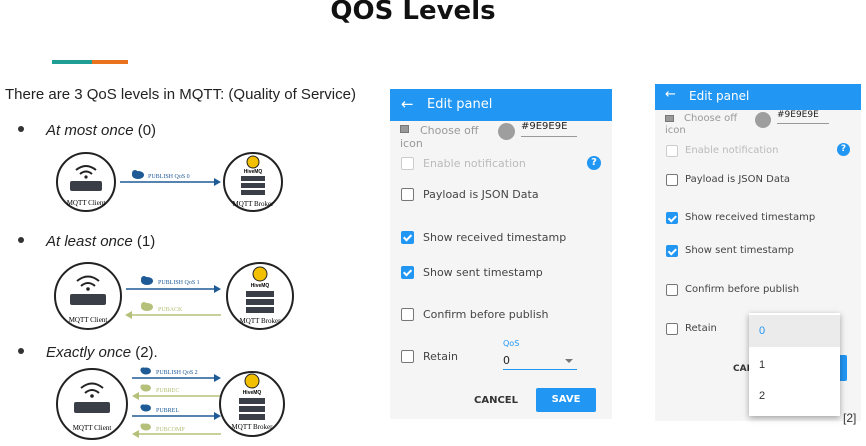 This screenshot has width=866, height=446. I want to click on accent-bar-teal, so click(72, 62).